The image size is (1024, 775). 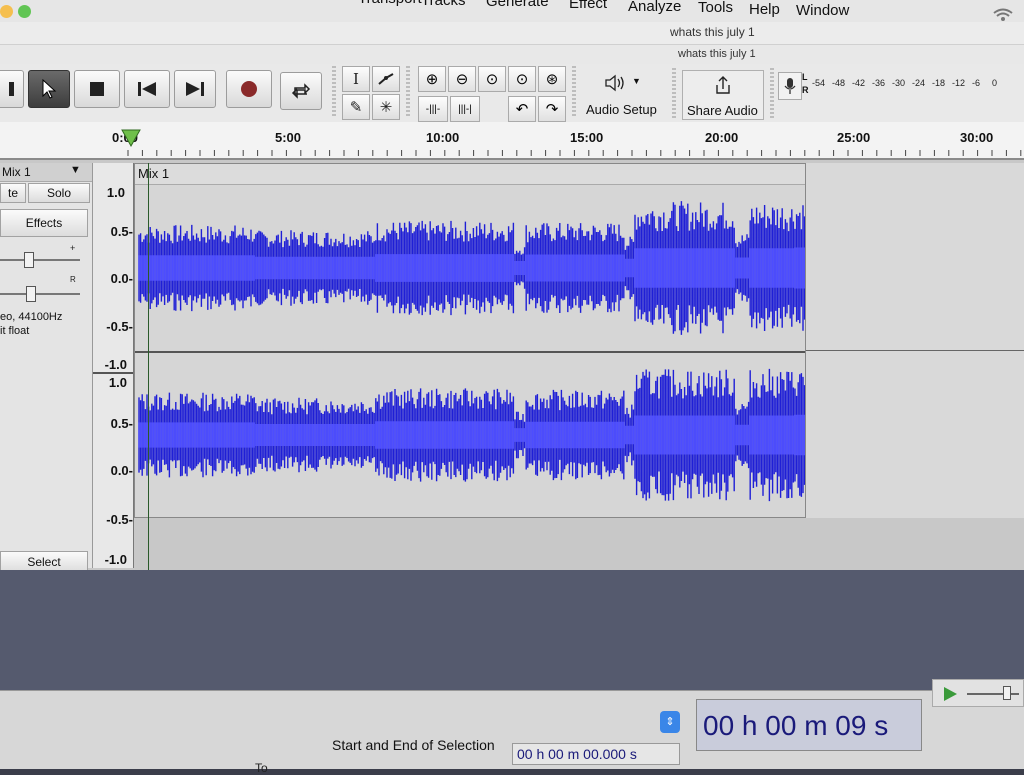 I want to click on pause-button, so click(x=12, y=89).